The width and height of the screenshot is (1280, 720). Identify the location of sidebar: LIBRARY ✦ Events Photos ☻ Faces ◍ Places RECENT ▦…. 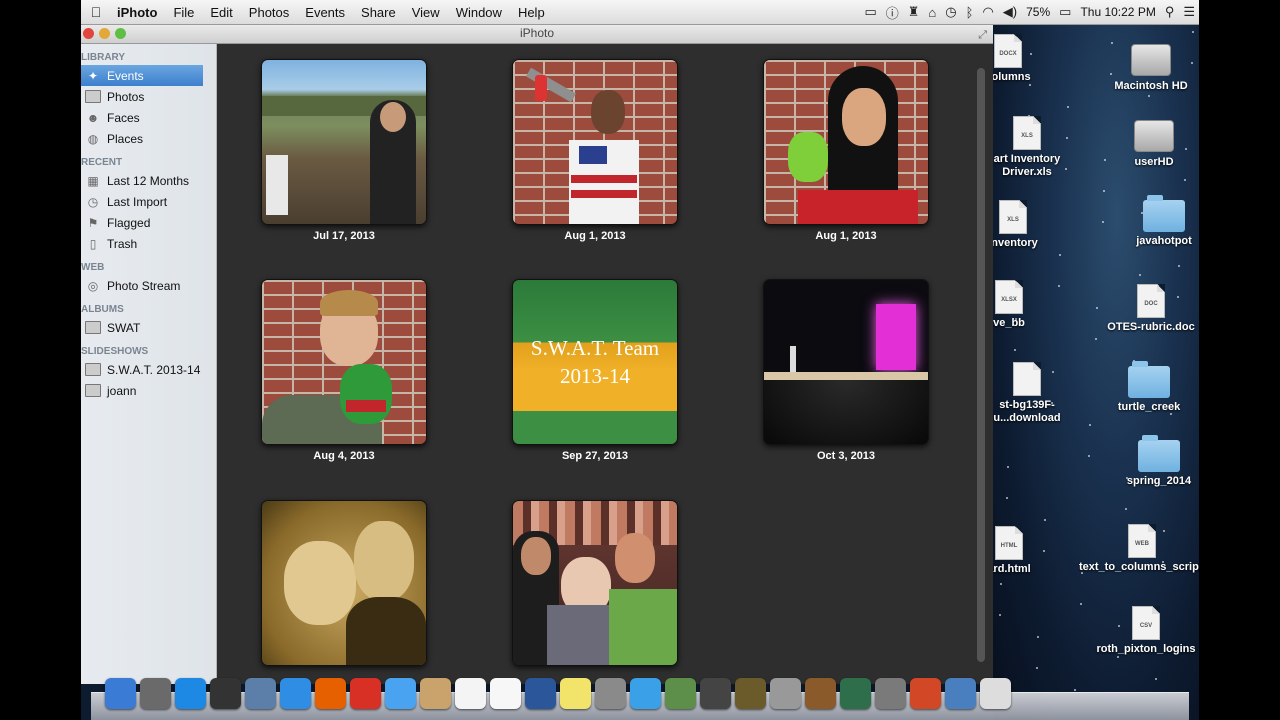
(149, 364).